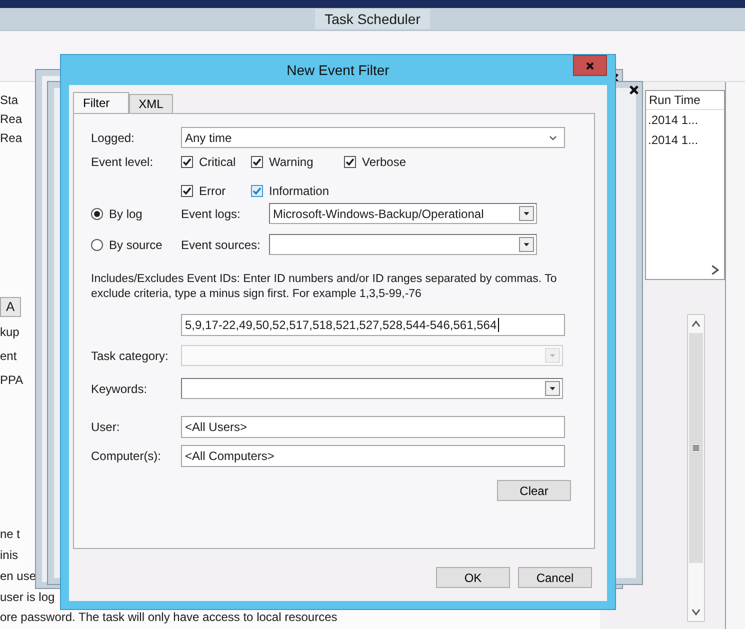  I want to click on field-label: Event level:, so click(122, 162).